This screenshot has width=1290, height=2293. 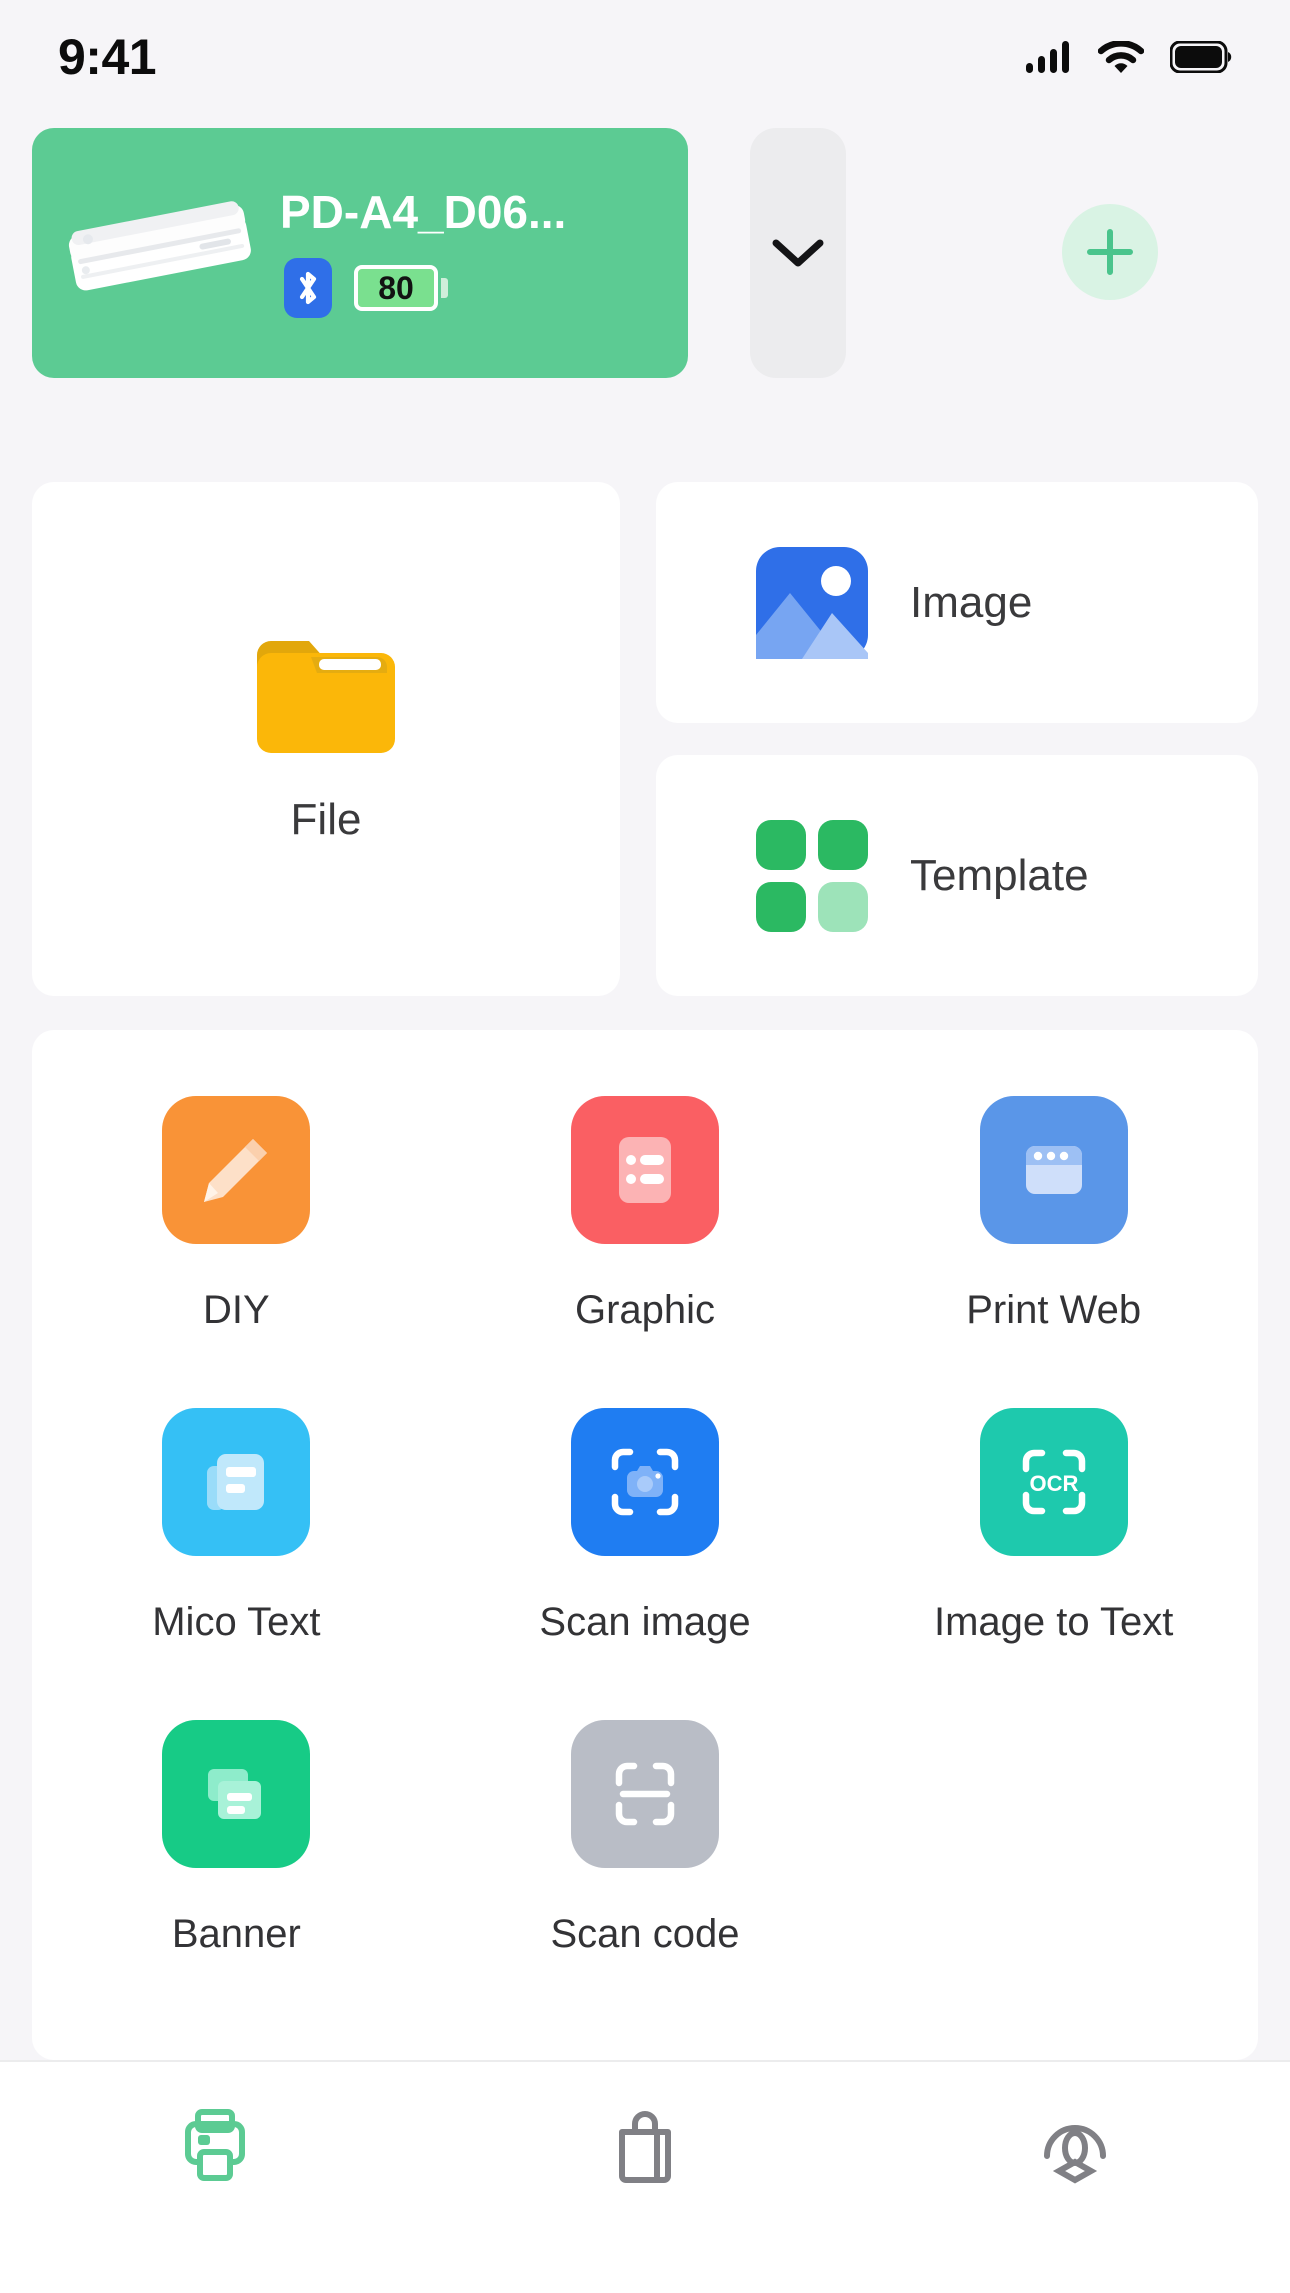 I want to click on status-icons, so click(x=1129, y=57).